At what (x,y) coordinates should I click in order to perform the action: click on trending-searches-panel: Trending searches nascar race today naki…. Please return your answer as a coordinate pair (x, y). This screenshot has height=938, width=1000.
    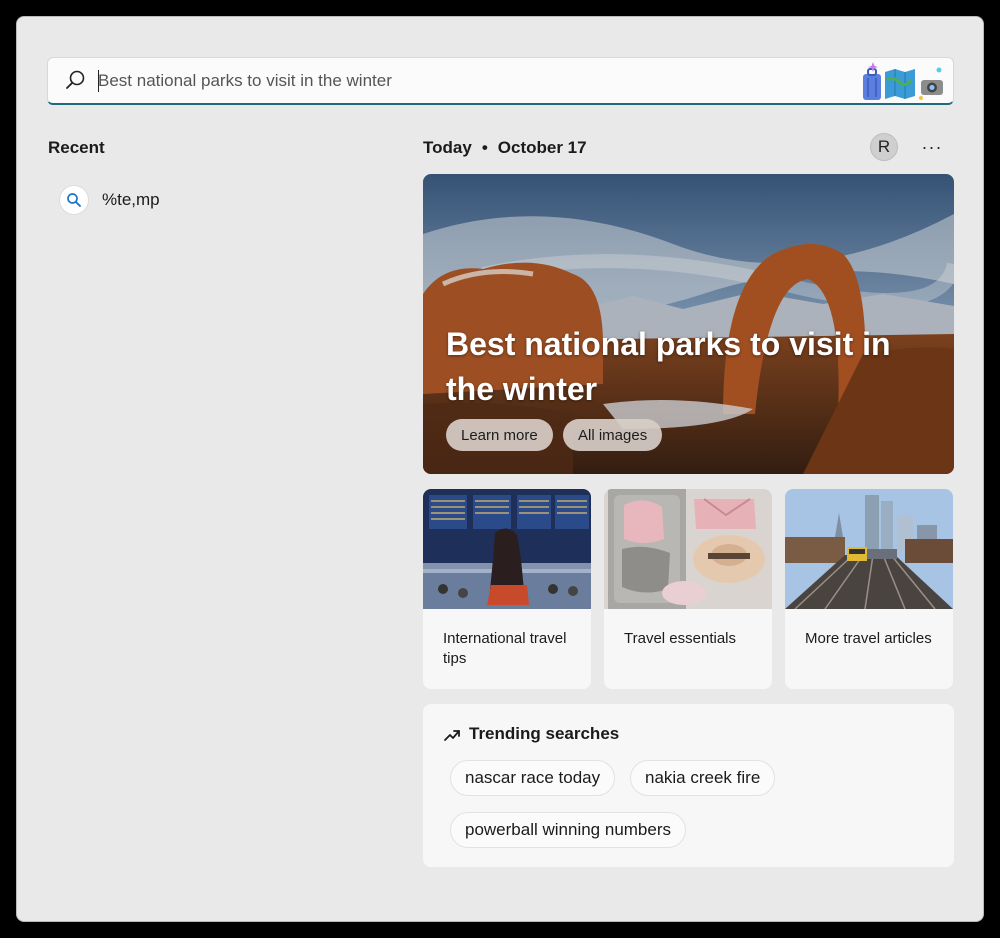
    Looking at the image, I should click on (688, 785).